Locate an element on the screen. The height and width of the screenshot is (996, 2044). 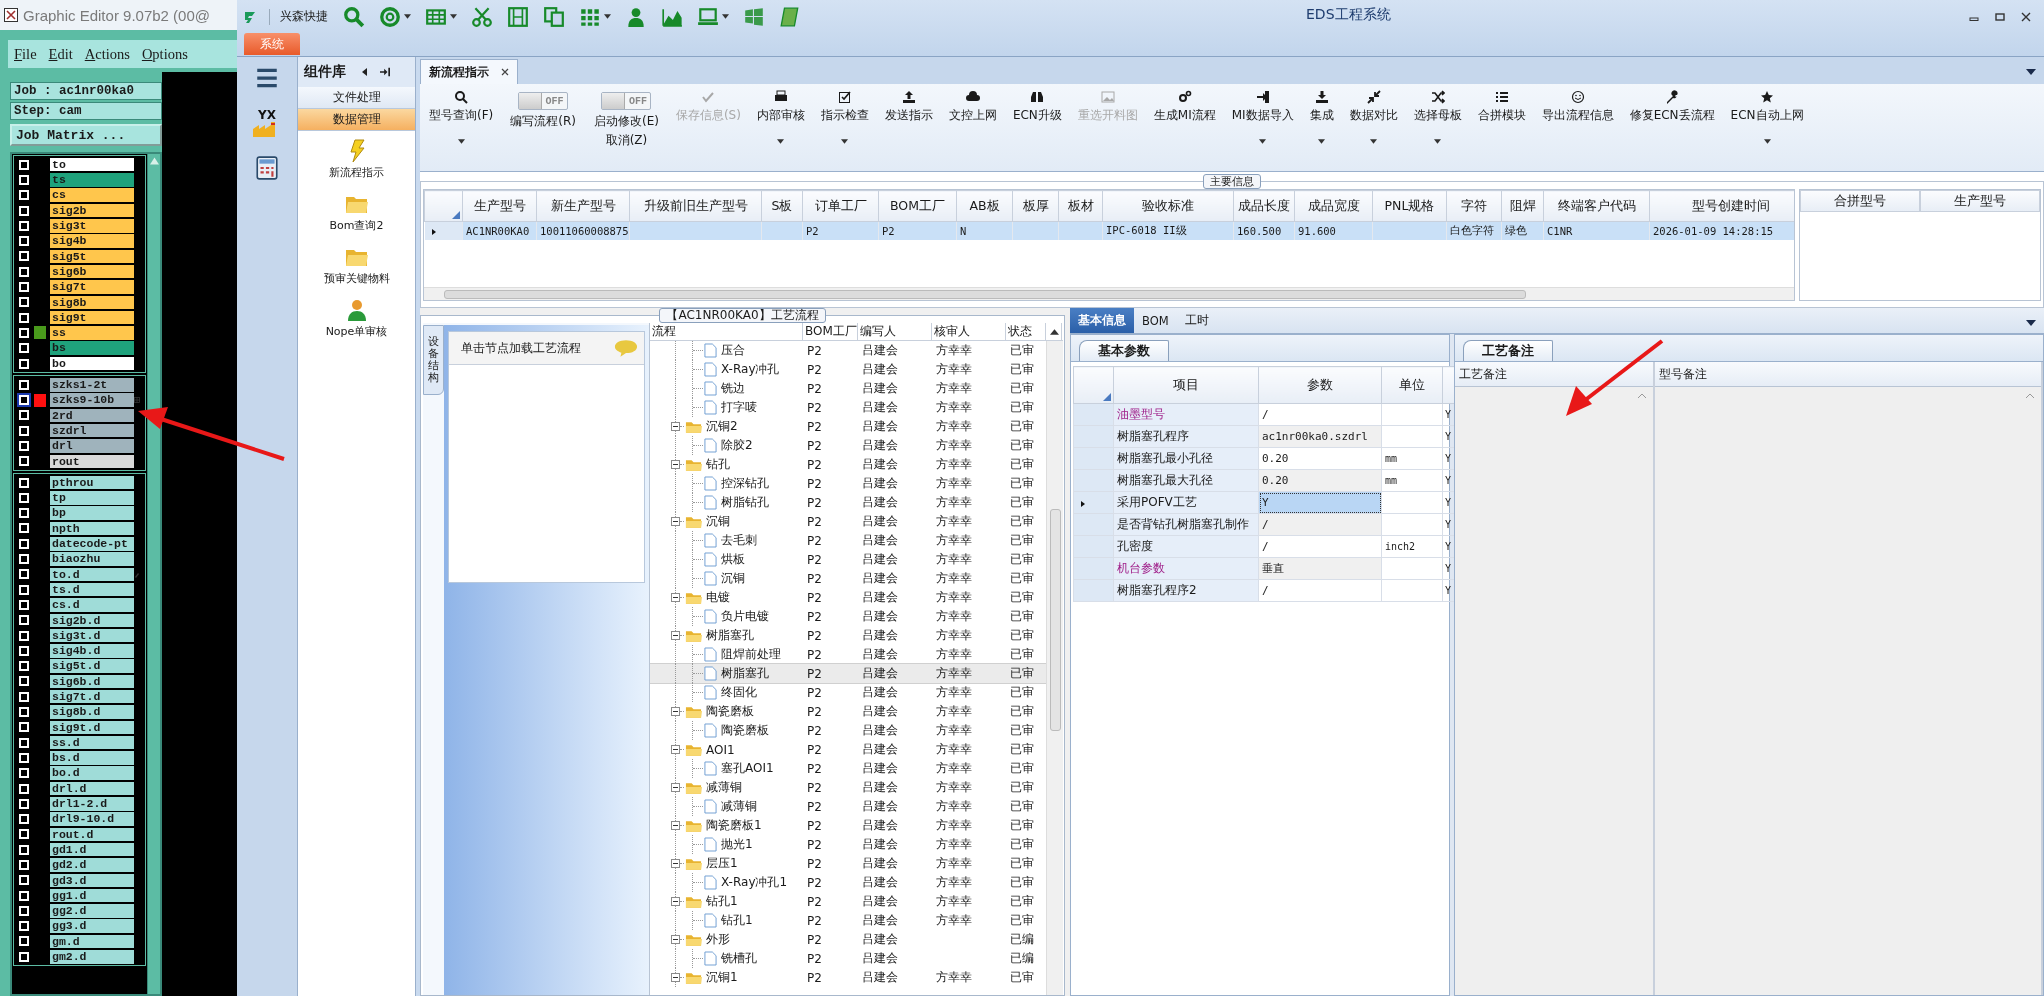
tree-row: X-Ray冲孔1 P2 吕建会 方幸幸 已审 is located at coordinates (848, 882).